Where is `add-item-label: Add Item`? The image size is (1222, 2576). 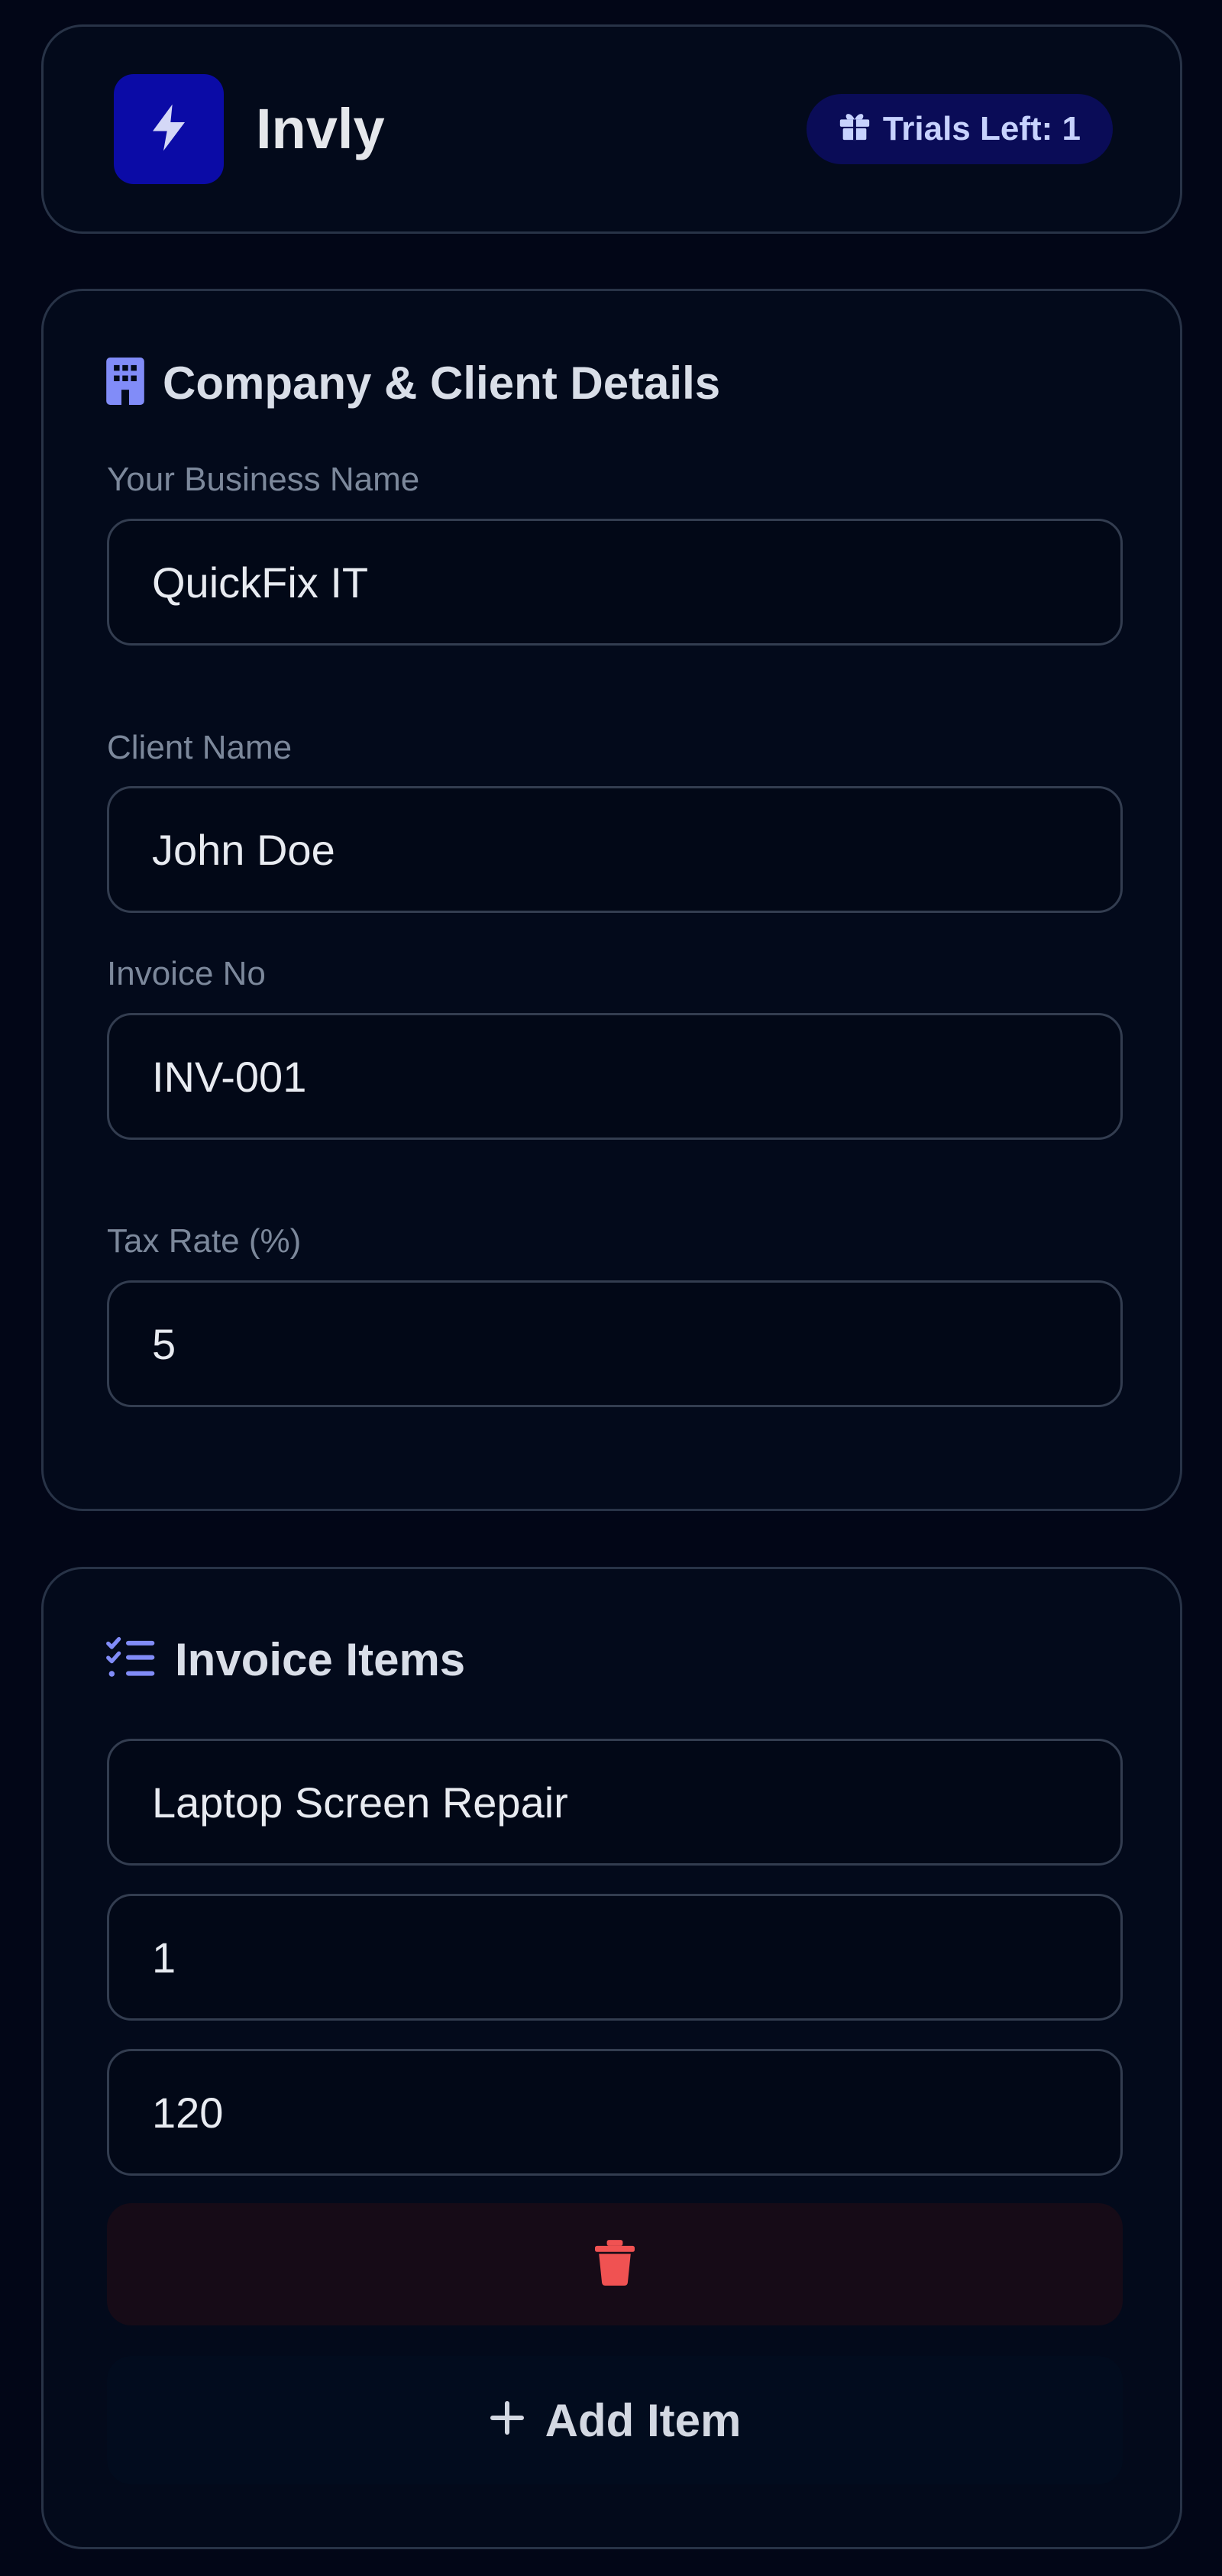
add-item-label: Add Item is located at coordinates (644, 2420).